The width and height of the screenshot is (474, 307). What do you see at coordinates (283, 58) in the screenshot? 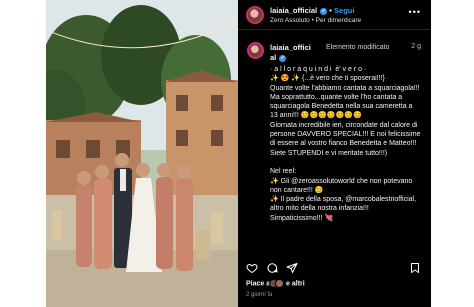
I see `caption-verified-icon: ✓` at bounding box center [283, 58].